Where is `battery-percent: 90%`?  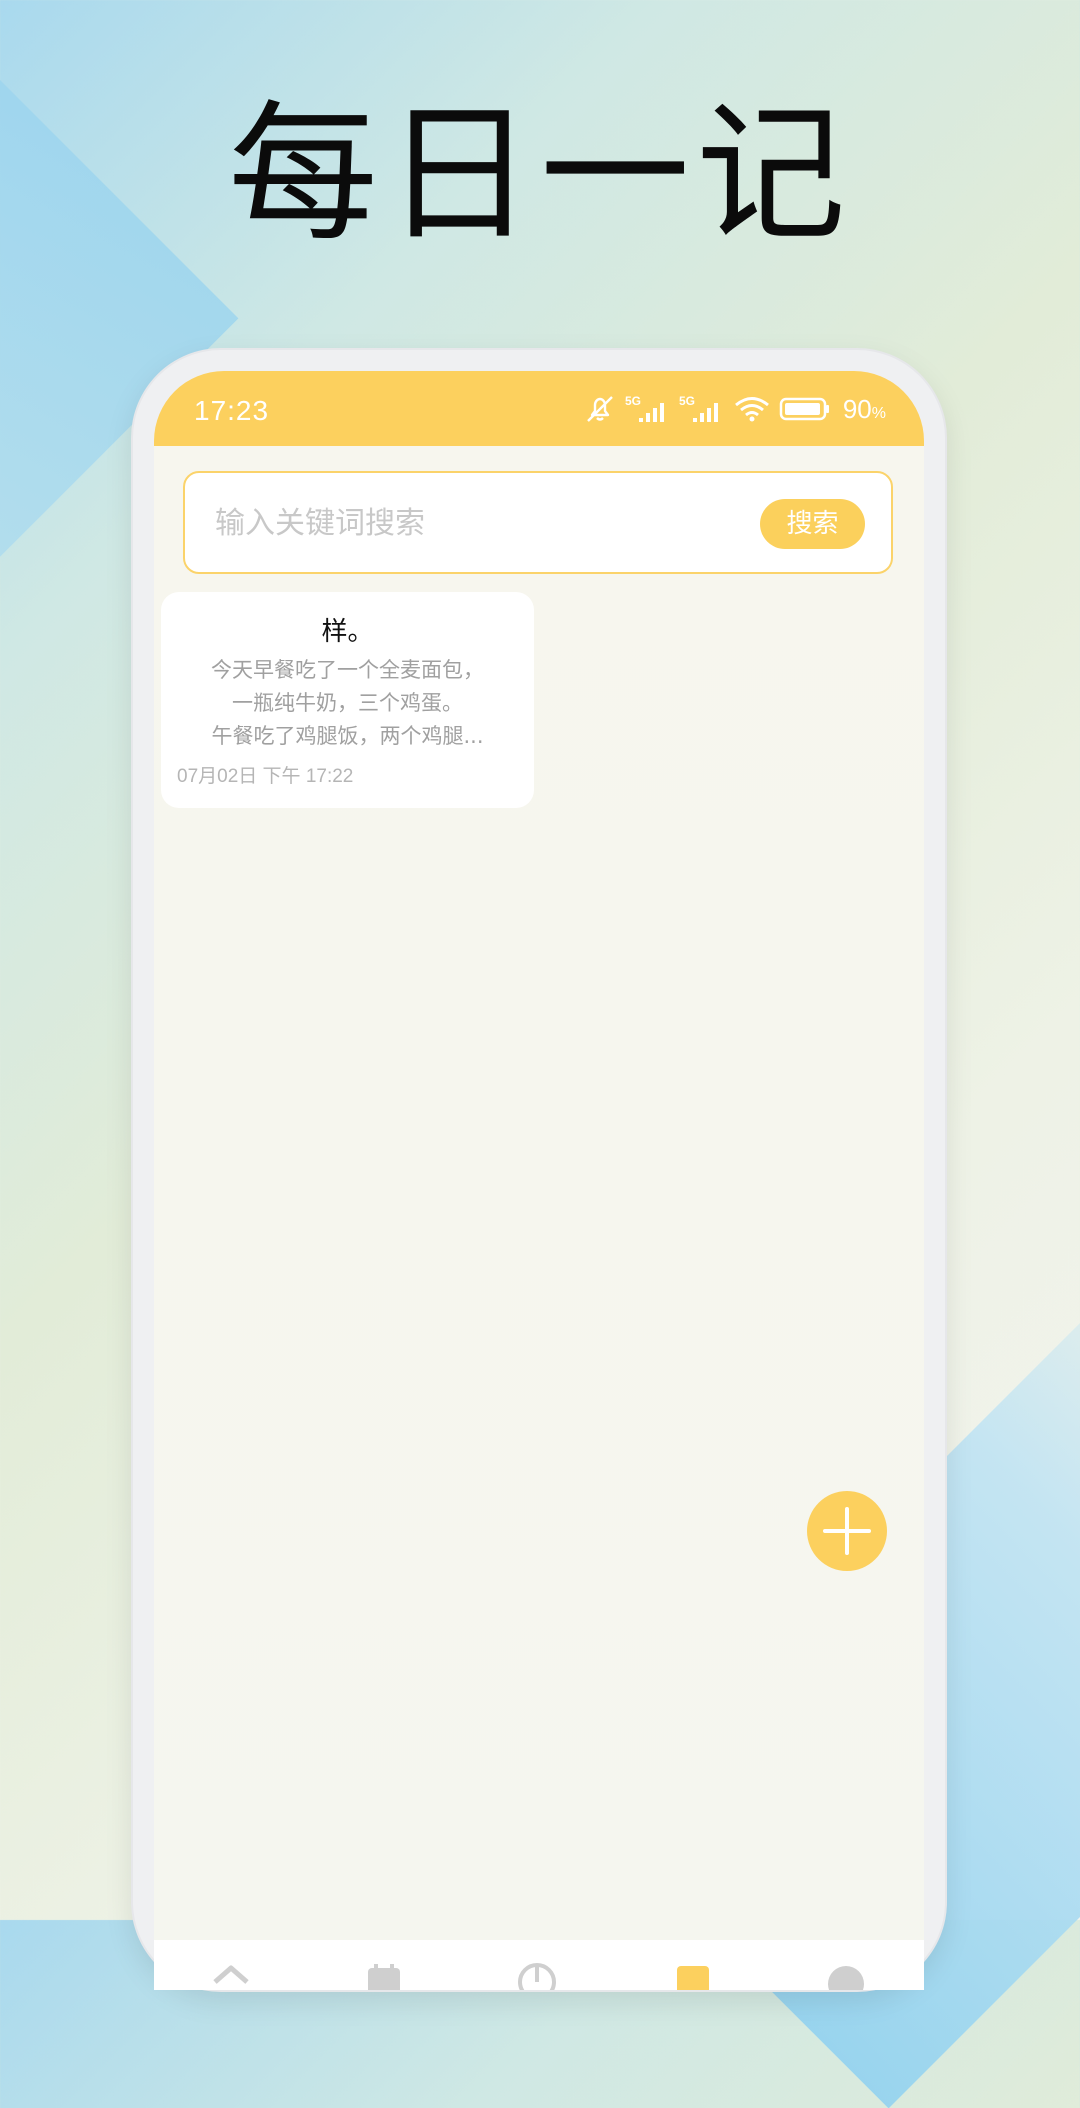
battery-percent: 90% is located at coordinates (864, 408).